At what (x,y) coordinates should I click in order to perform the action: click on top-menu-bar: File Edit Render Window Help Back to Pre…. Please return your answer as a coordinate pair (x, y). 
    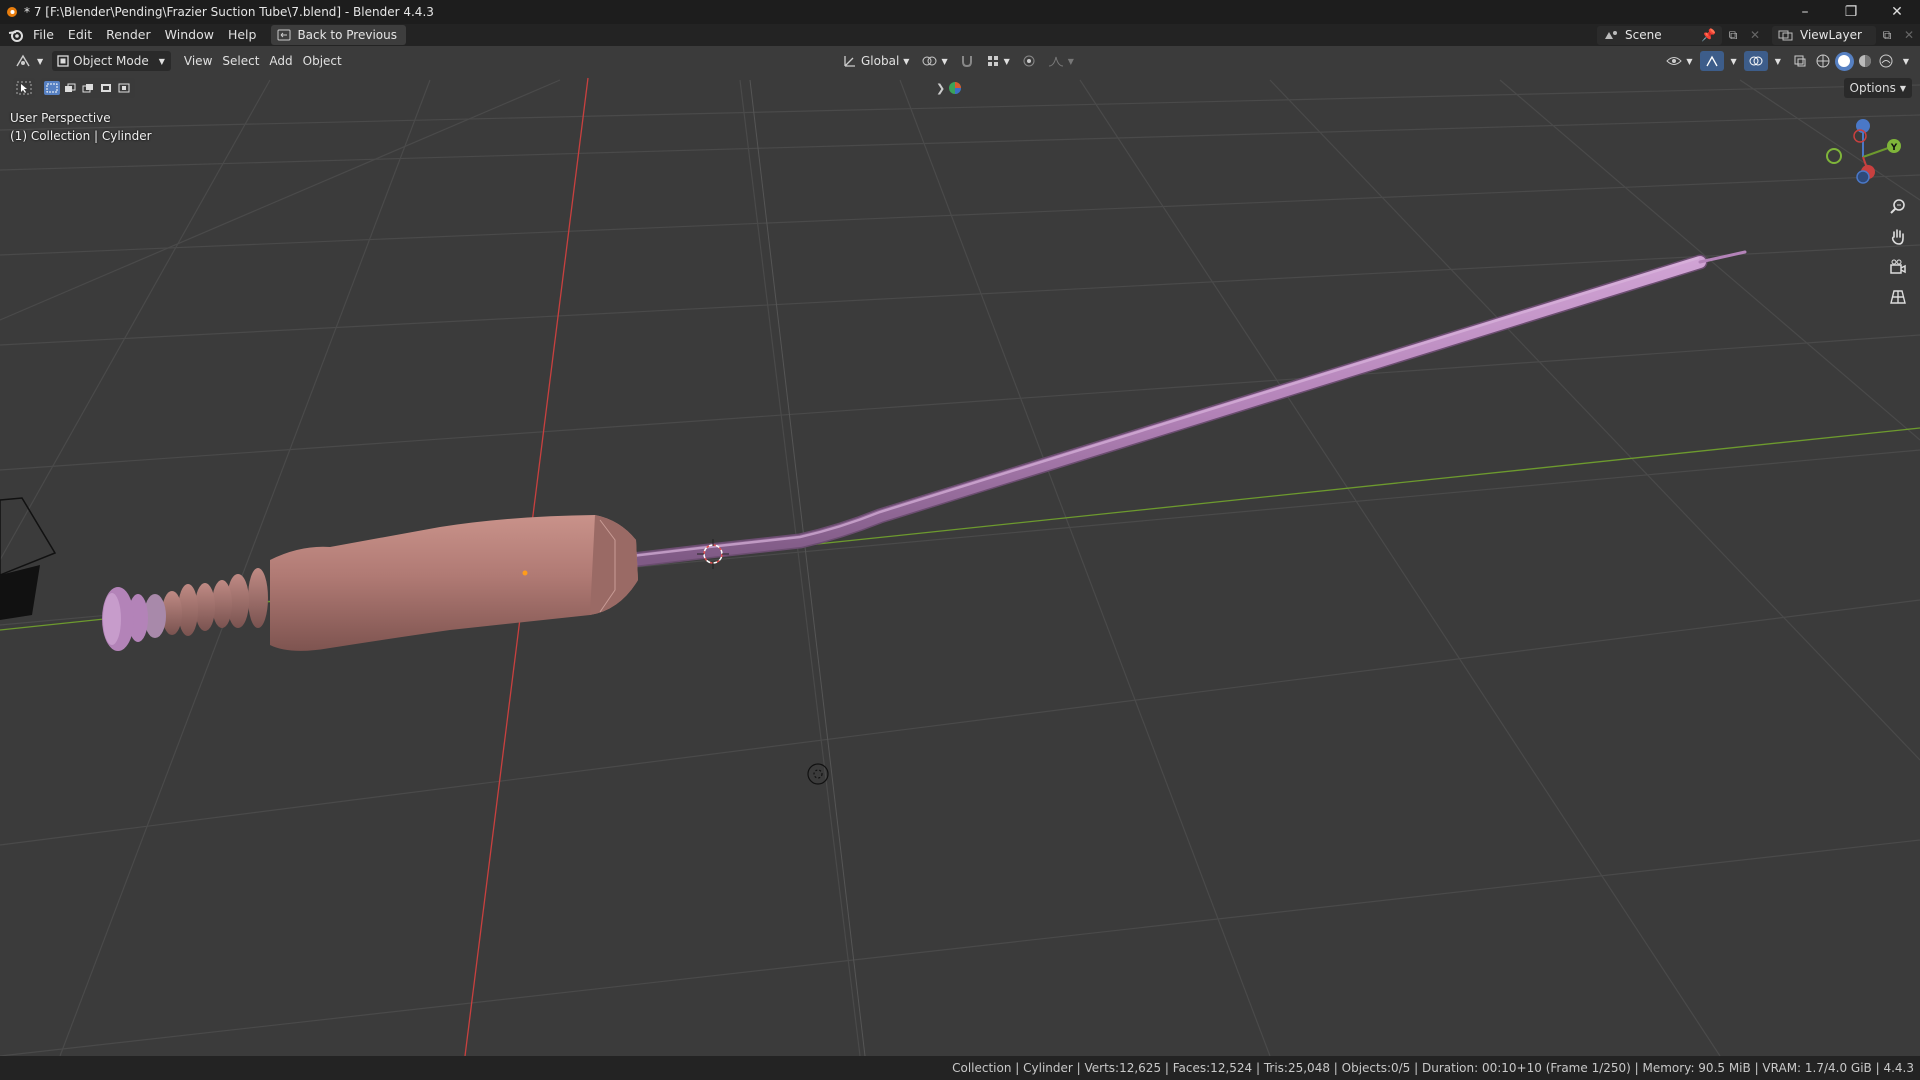
    Looking at the image, I should click on (960, 35).